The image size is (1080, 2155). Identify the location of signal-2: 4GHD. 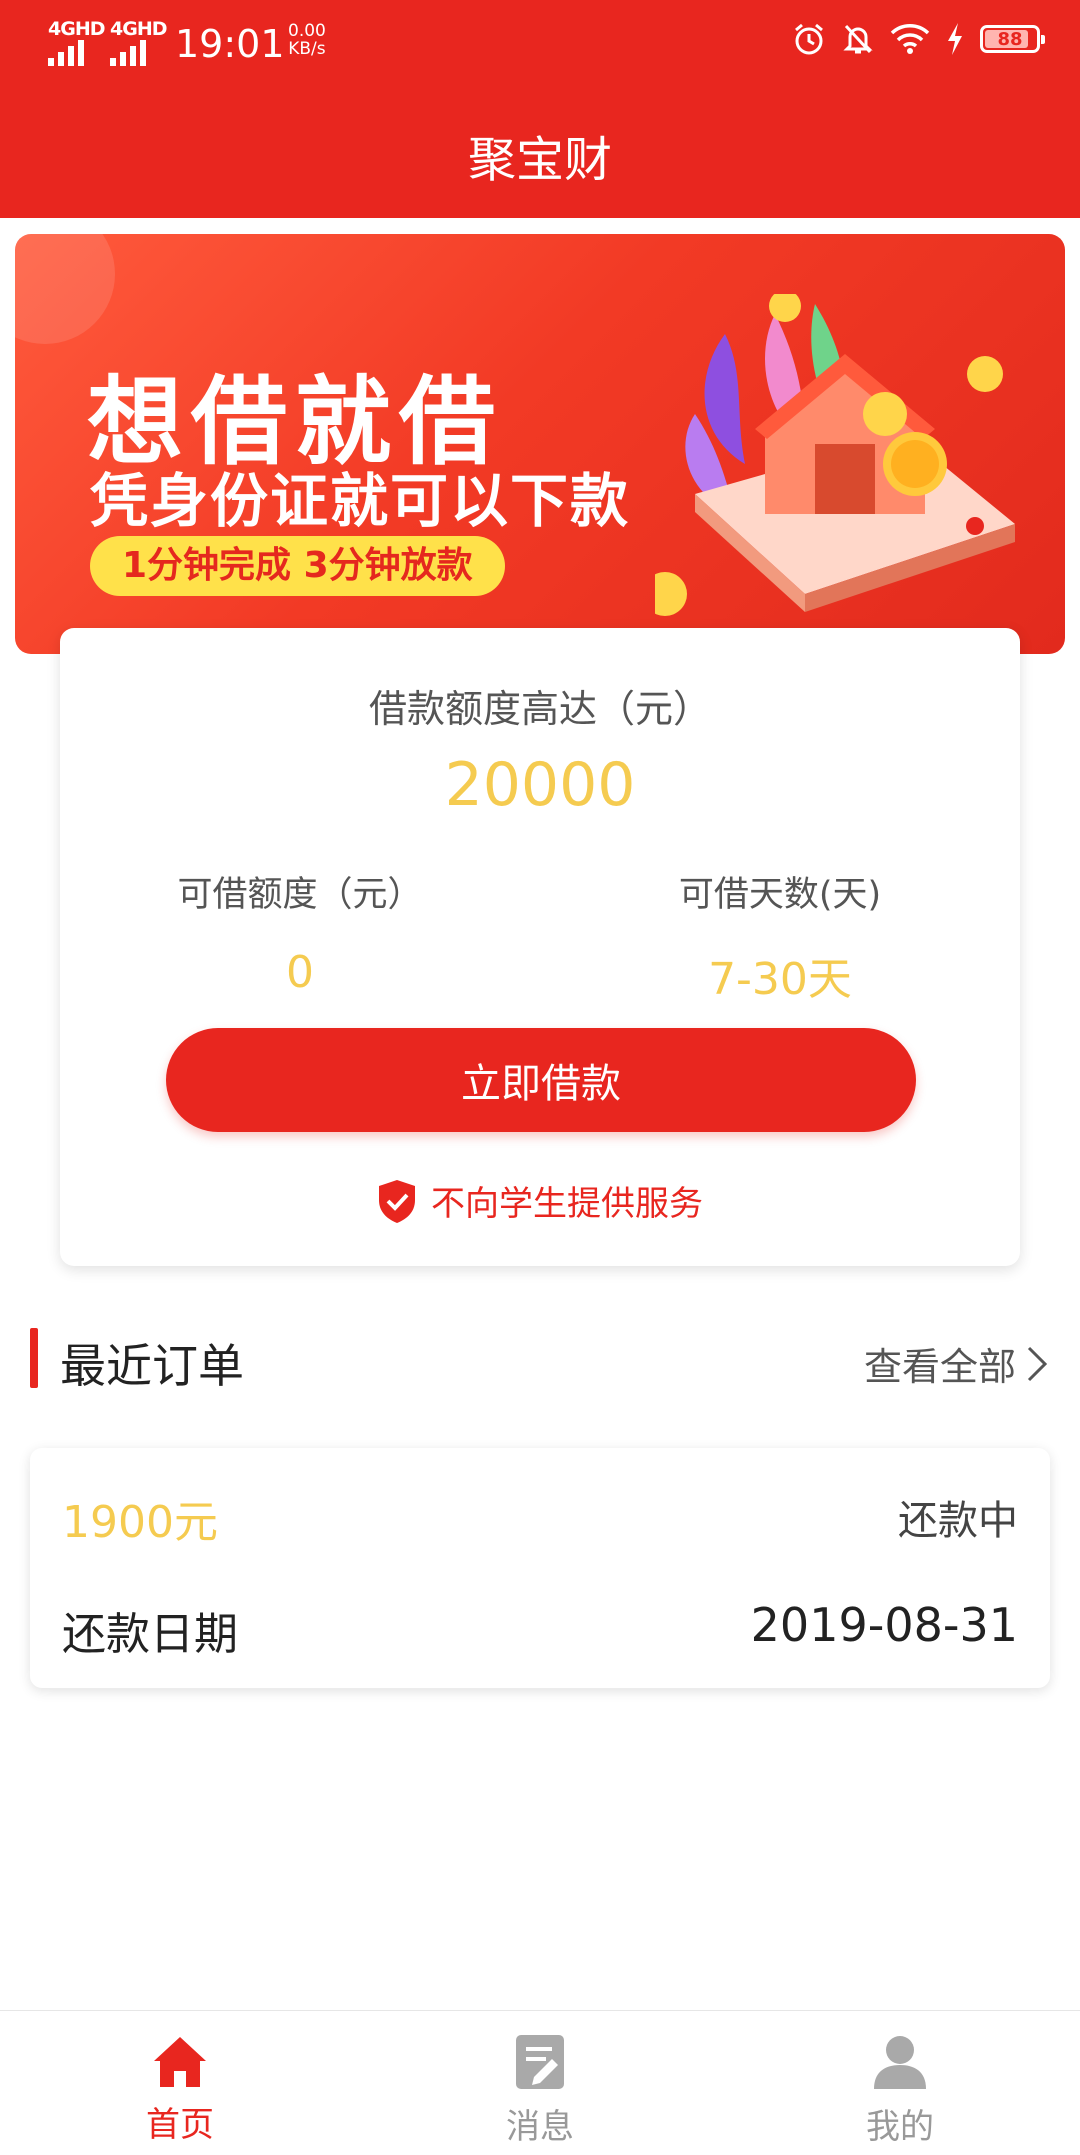
(138, 42).